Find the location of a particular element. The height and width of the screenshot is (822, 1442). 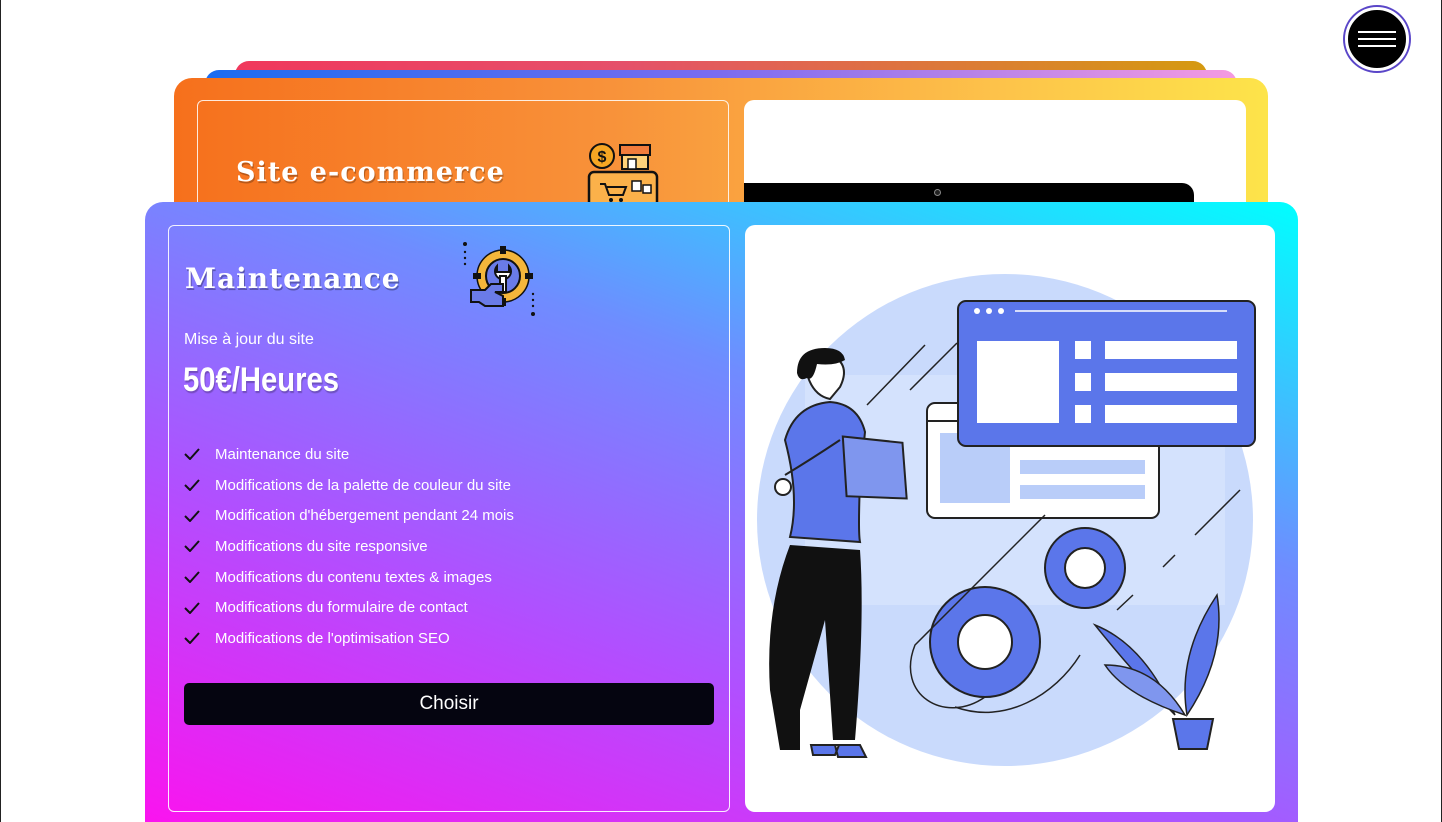

ecommerce-card-title: Site e-commerce is located at coordinates (370, 172).